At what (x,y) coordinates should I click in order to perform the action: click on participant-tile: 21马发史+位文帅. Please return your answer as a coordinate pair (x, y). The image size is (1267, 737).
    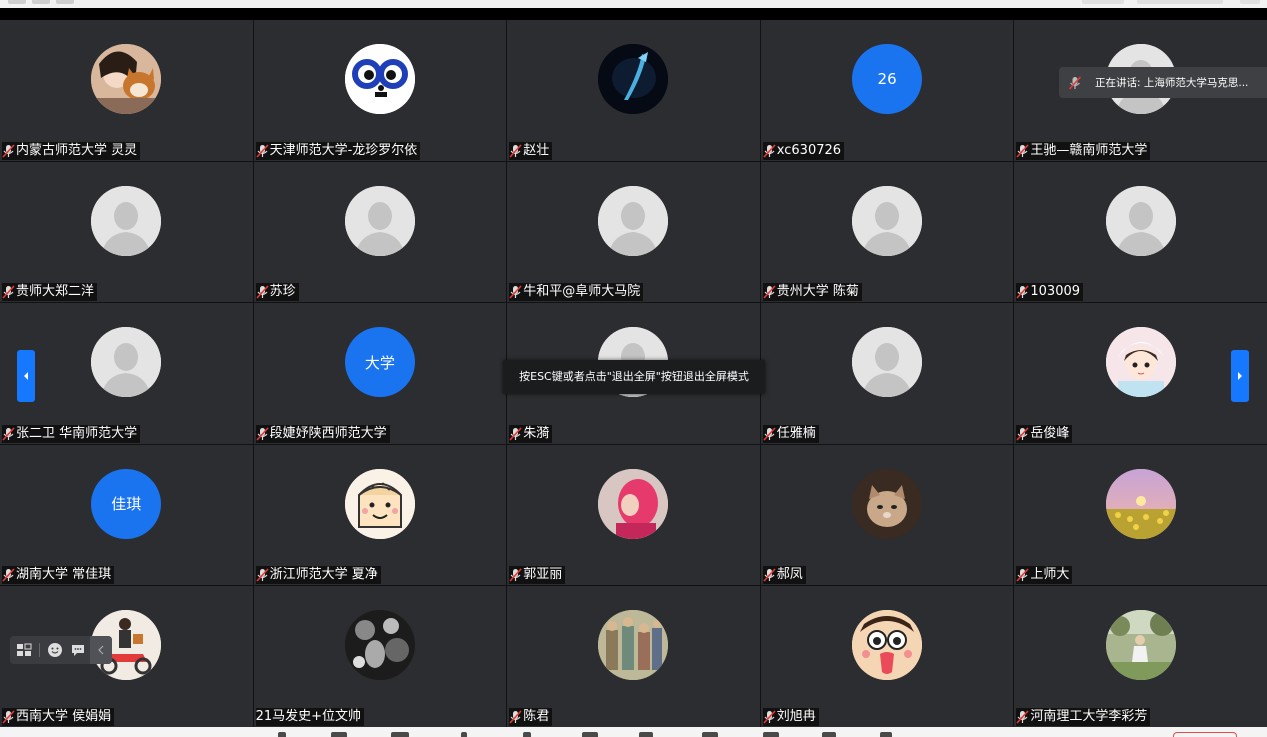
    Looking at the image, I should click on (380, 656).